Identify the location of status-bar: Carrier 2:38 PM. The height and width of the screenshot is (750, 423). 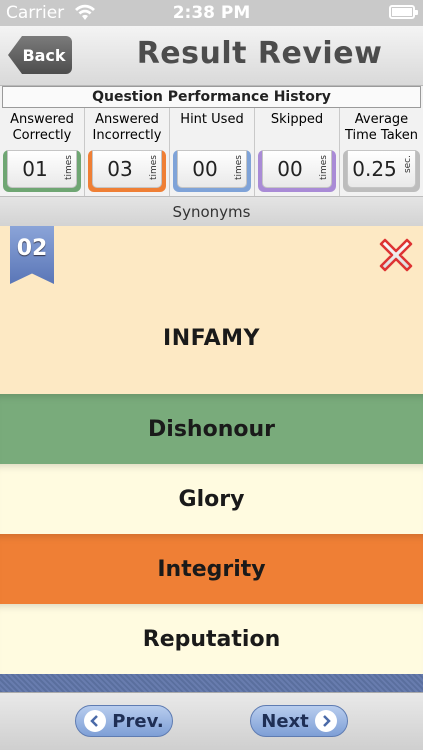
(211, 13).